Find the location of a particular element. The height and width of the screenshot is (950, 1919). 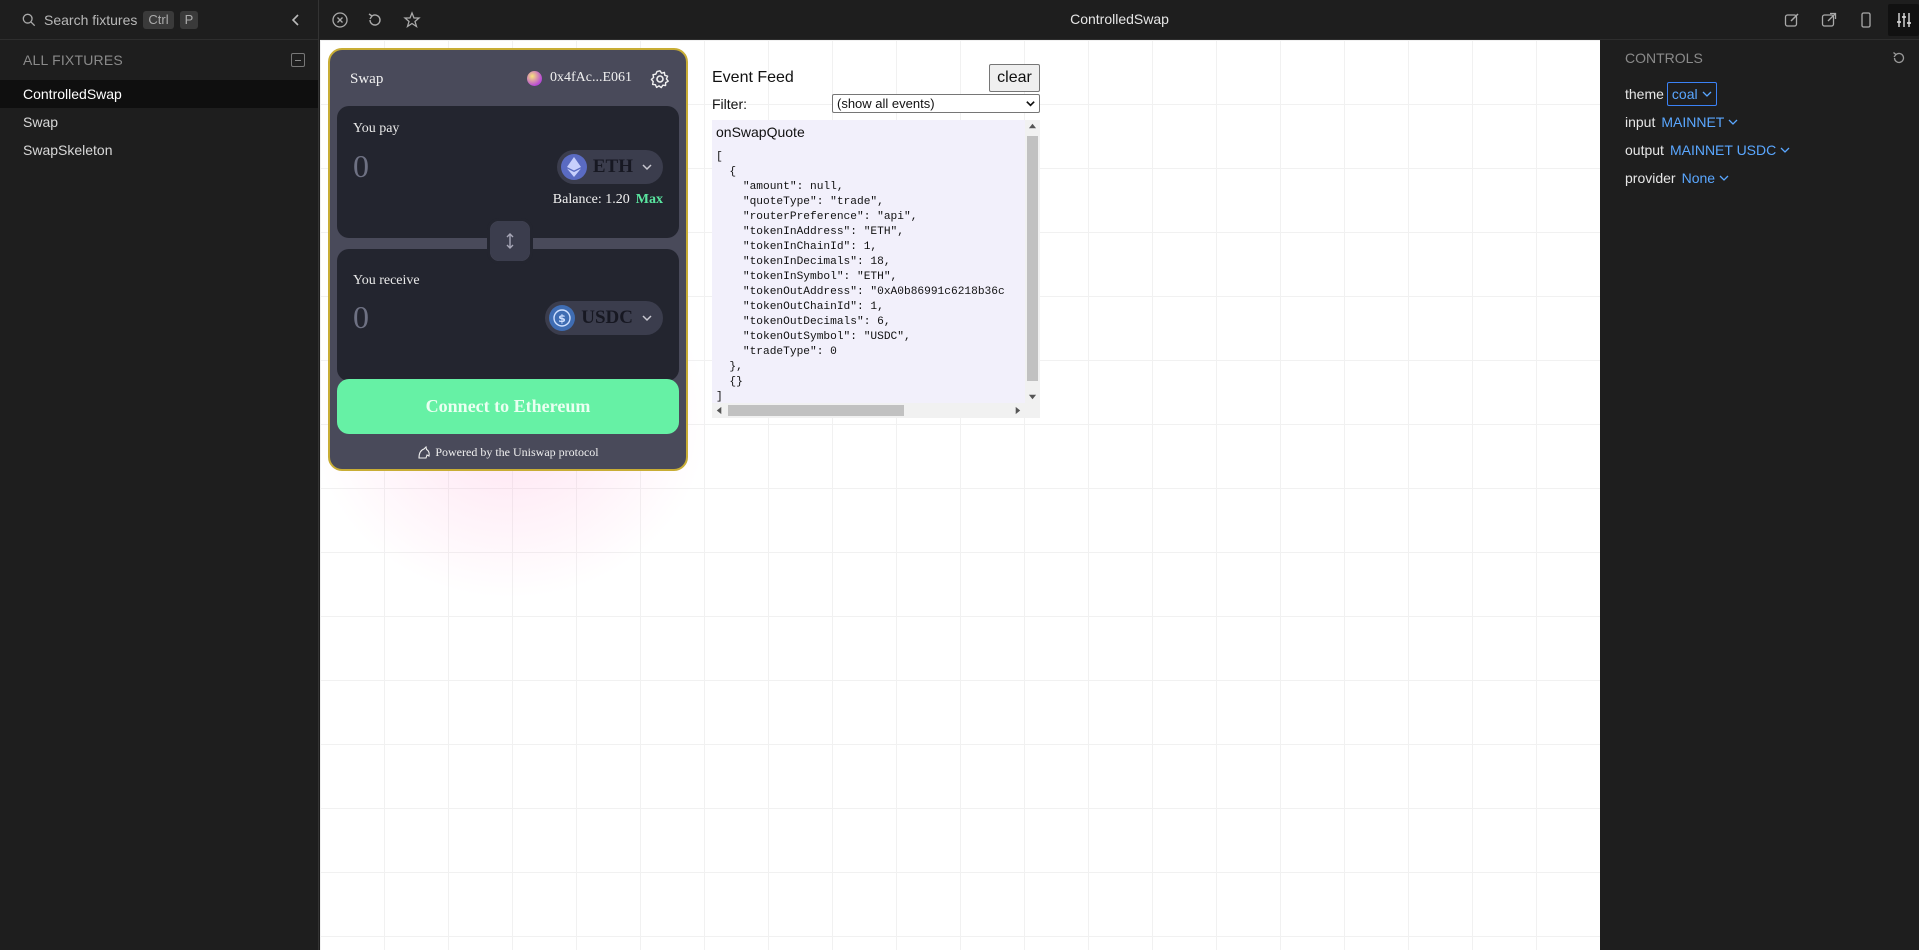

event-log-line: {} is located at coordinates (729, 382).